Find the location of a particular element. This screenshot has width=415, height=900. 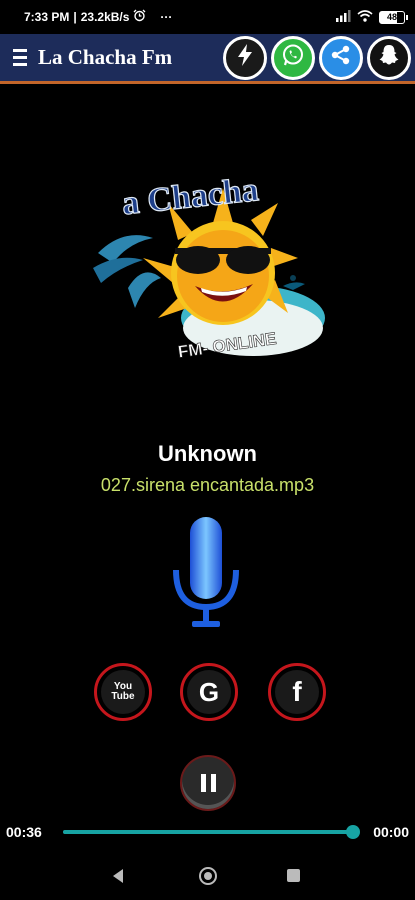

pause-icon is located at coordinates (208, 783).